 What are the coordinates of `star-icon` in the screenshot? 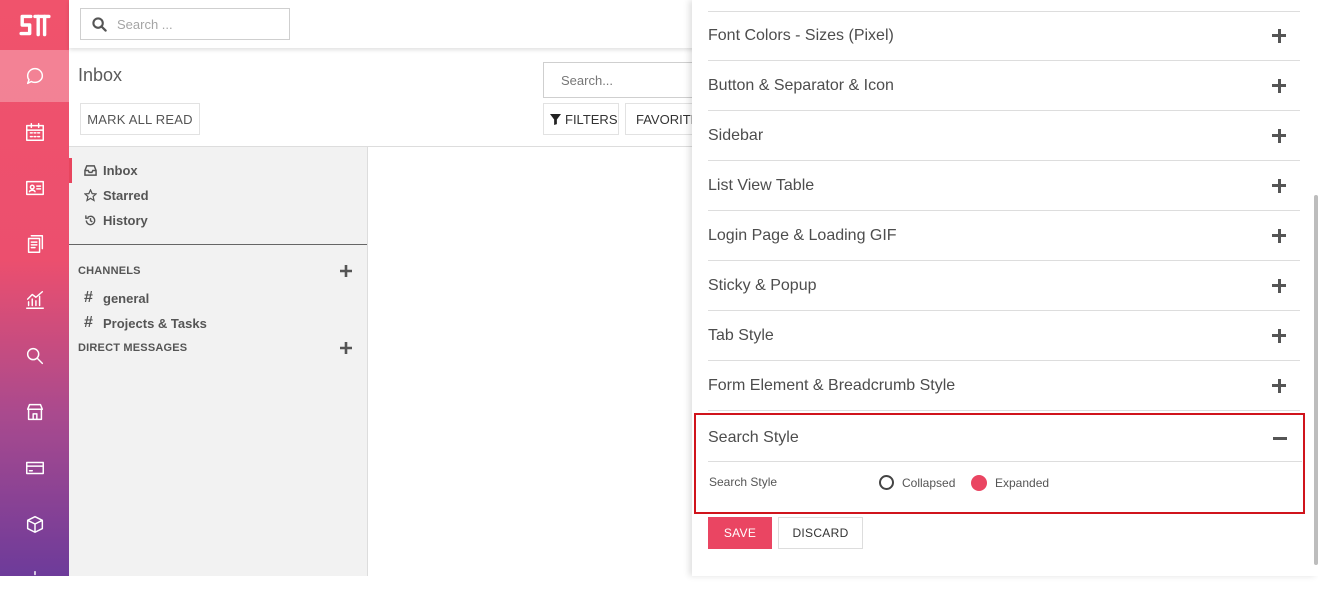 It's located at (90, 195).